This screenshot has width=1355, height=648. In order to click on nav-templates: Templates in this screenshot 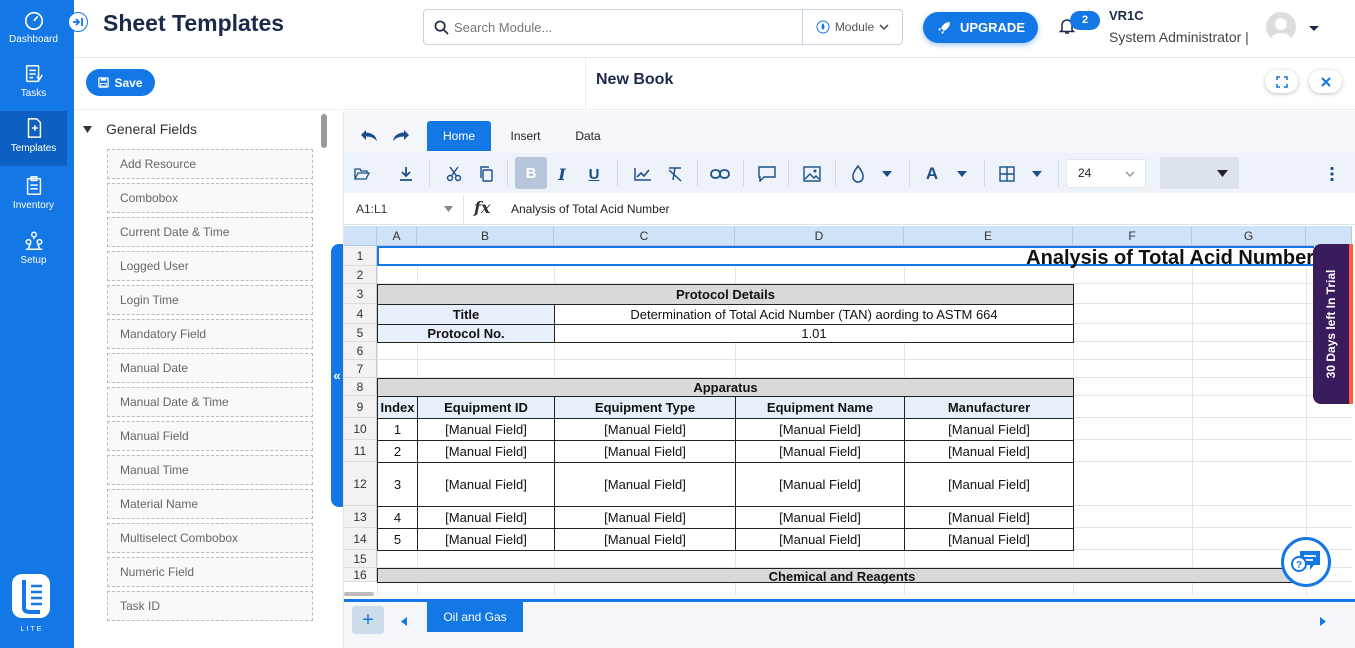, I will do `click(33, 138)`.